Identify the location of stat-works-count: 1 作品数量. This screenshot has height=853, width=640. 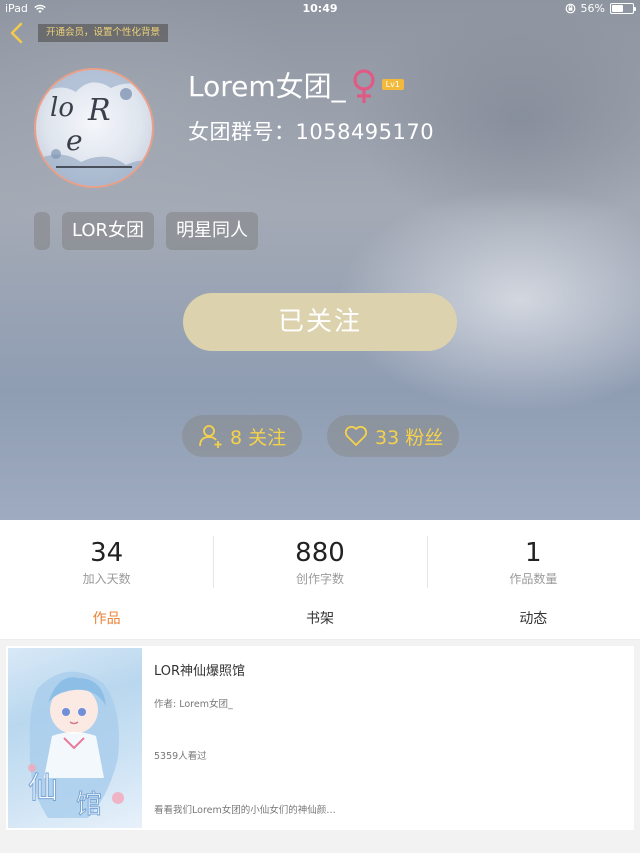
(533, 559).